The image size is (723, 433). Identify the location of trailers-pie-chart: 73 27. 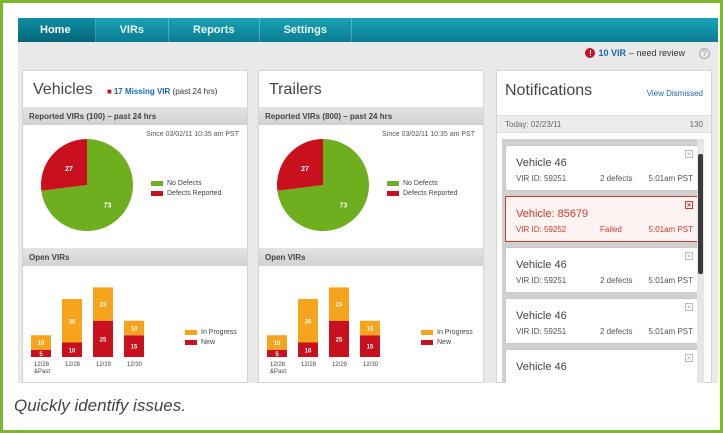
(323, 185).